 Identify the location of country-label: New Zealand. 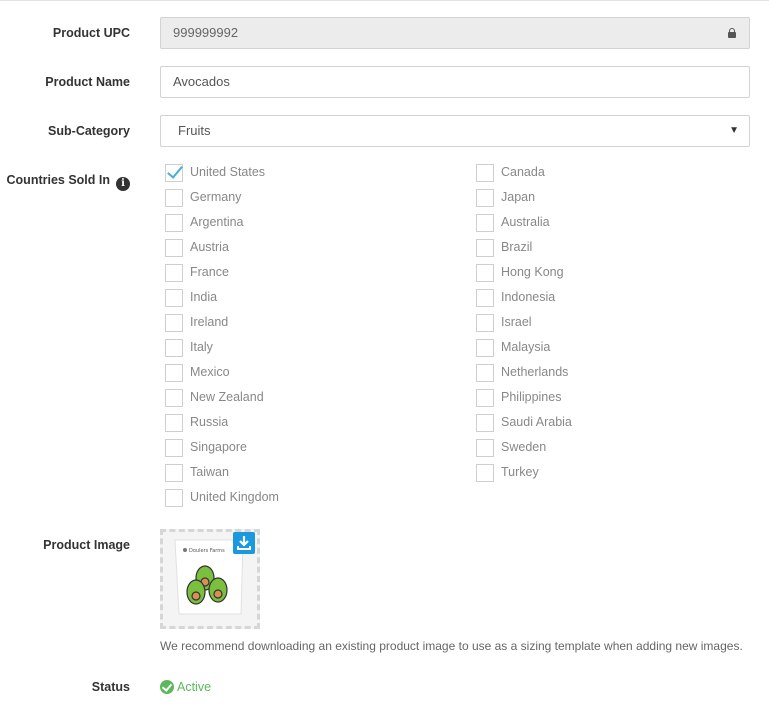
(227, 397).